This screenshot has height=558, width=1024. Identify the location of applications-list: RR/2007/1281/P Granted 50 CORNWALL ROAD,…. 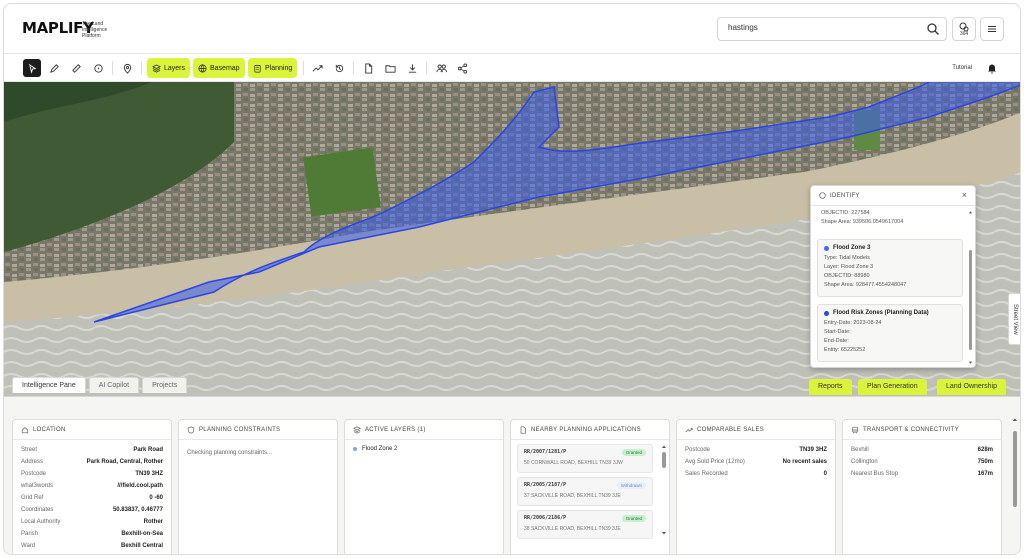
(590, 491).